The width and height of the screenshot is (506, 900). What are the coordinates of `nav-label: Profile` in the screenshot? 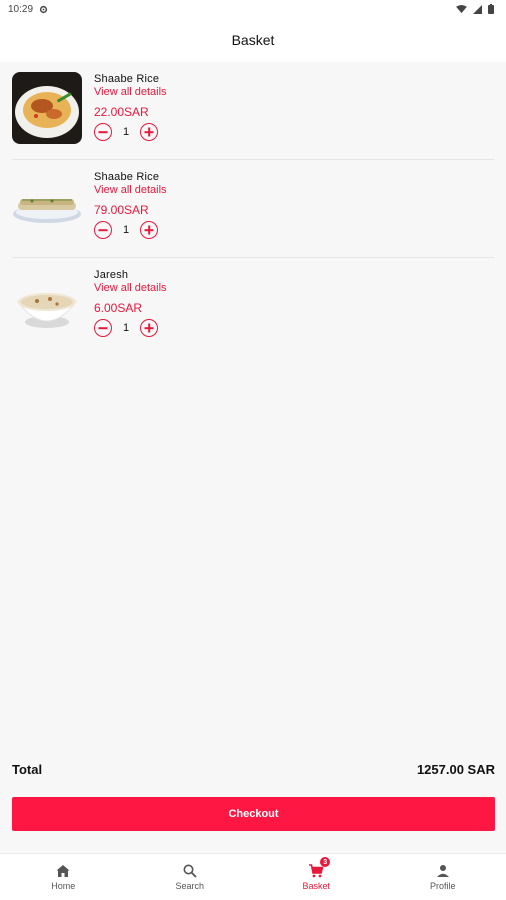 It's located at (442, 886).